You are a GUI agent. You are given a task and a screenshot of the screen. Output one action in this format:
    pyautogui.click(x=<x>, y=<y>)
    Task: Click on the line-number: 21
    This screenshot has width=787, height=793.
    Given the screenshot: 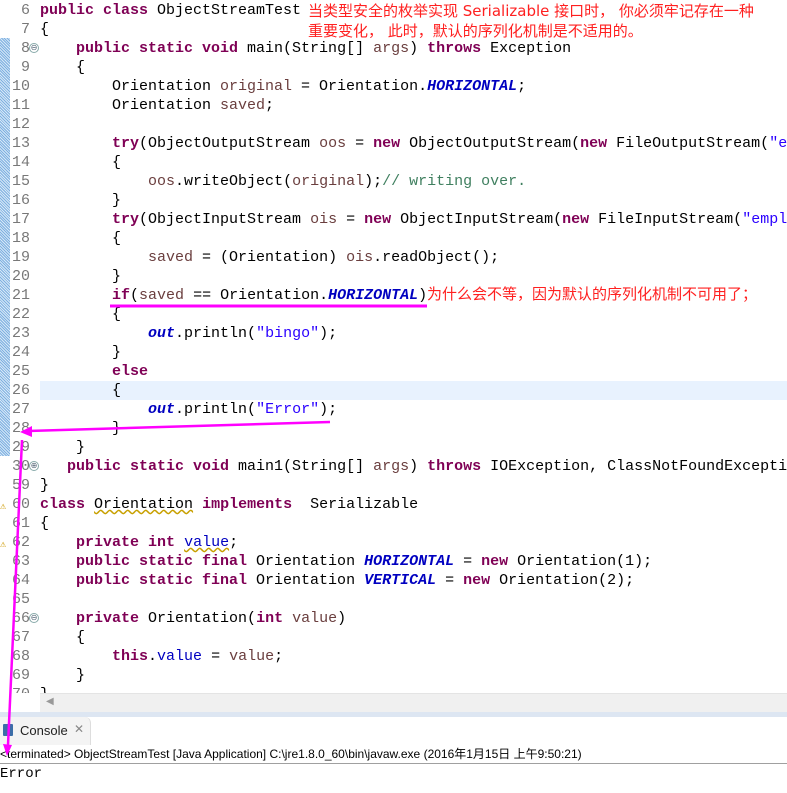 What is the action you would take?
    pyautogui.click(x=20, y=295)
    